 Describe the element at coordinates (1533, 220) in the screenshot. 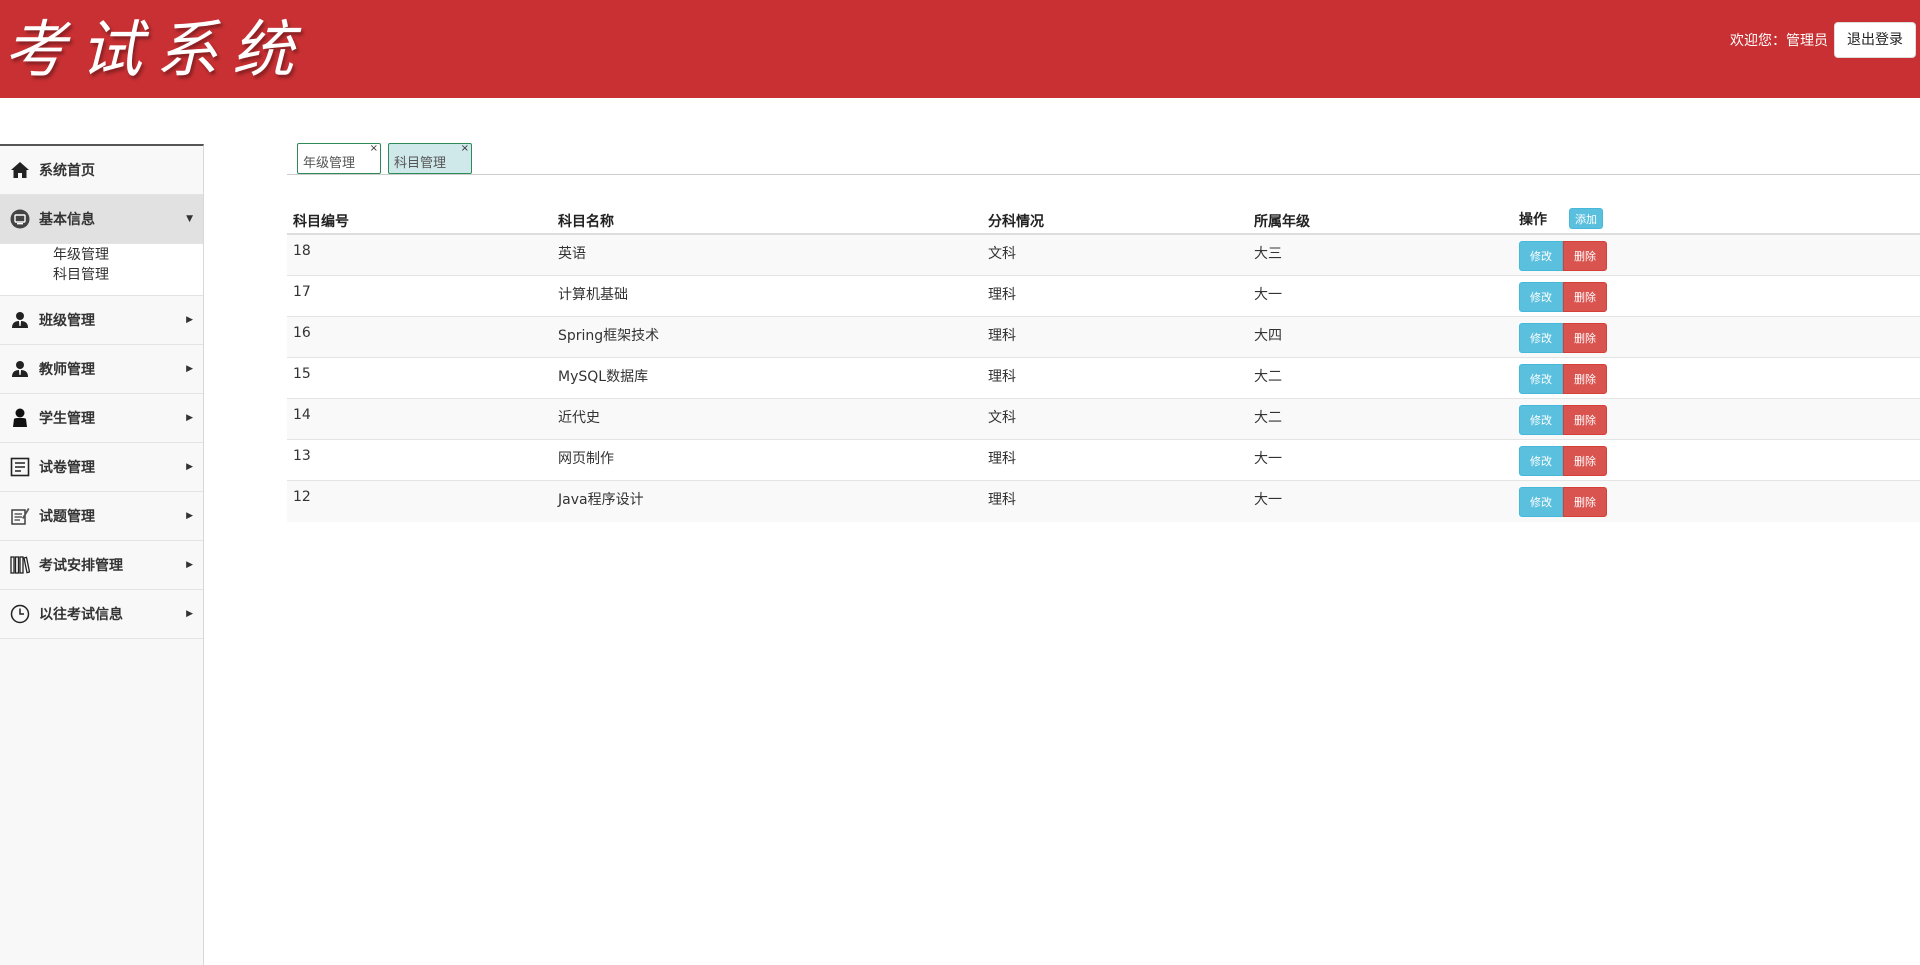

I see `column-header-actions: 操作` at that location.